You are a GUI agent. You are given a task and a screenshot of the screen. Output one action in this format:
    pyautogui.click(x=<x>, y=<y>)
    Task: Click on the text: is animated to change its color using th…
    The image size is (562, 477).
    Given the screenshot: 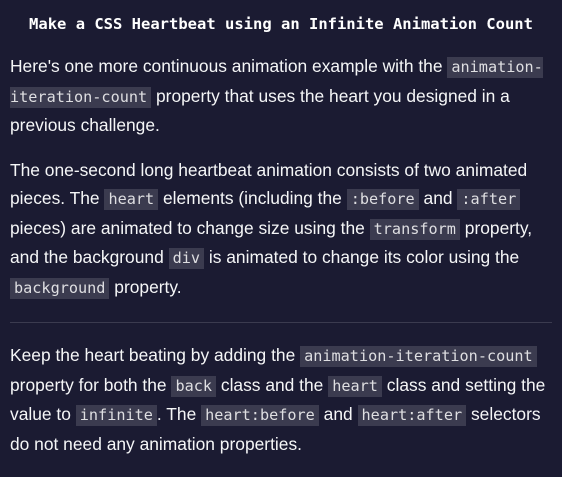 What is the action you would take?
    pyautogui.click(x=364, y=257)
    